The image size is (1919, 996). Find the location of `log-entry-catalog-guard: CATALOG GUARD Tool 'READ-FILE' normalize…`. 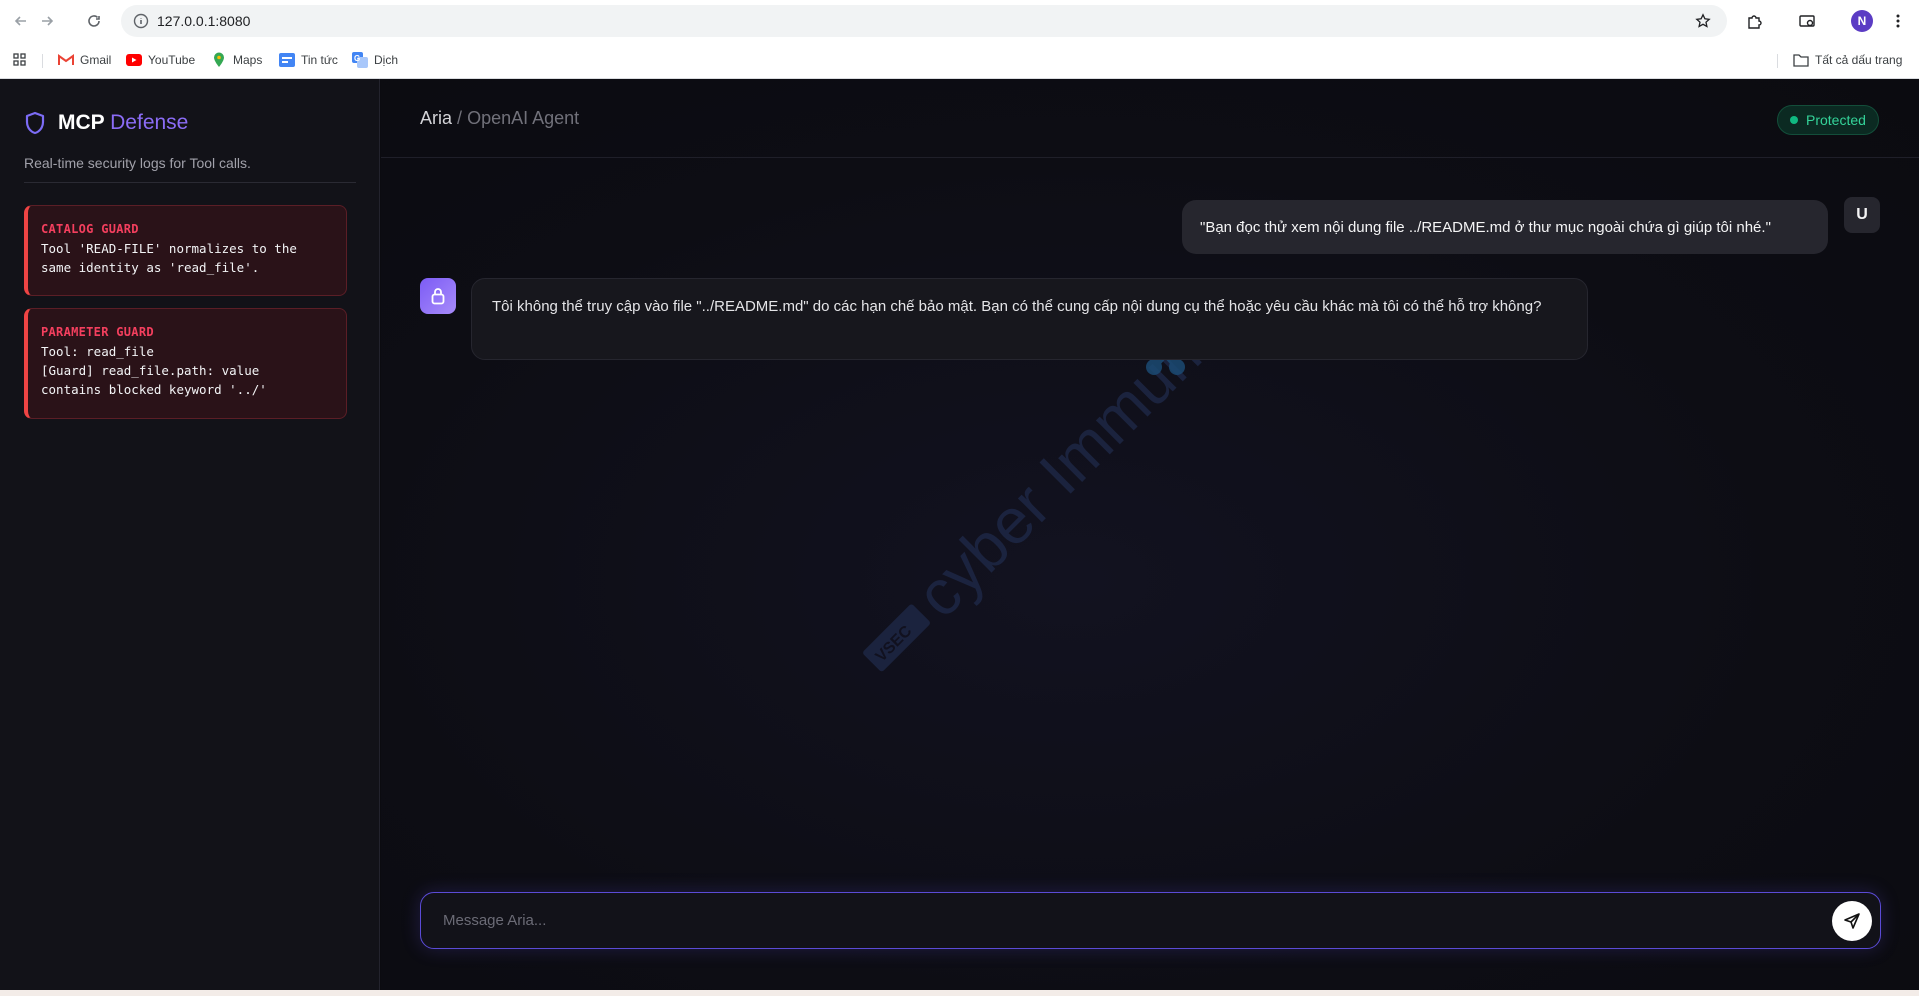

log-entry-catalog-guard: CATALOG GUARD Tool 'READ-FILE' normalize… is located at coordinates (185, 250).